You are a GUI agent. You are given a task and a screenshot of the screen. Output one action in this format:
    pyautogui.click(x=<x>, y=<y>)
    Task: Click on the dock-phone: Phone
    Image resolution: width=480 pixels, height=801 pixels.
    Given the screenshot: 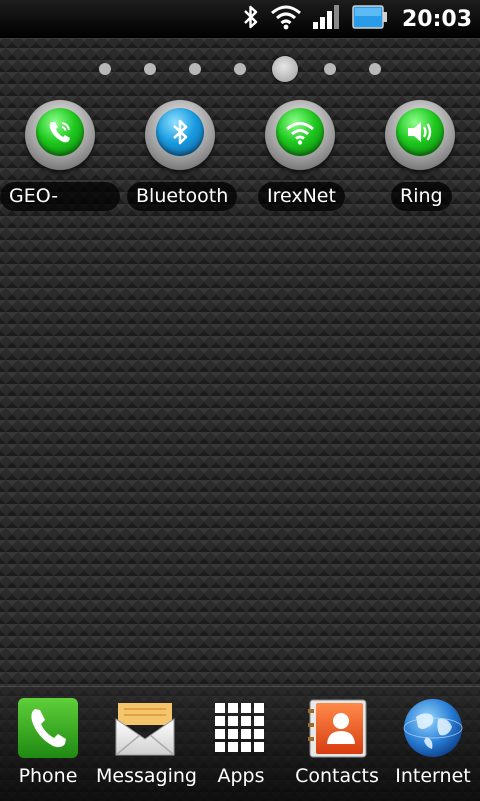 What is the action you would take?
    pyautogui.click(x=48, y=744)
    